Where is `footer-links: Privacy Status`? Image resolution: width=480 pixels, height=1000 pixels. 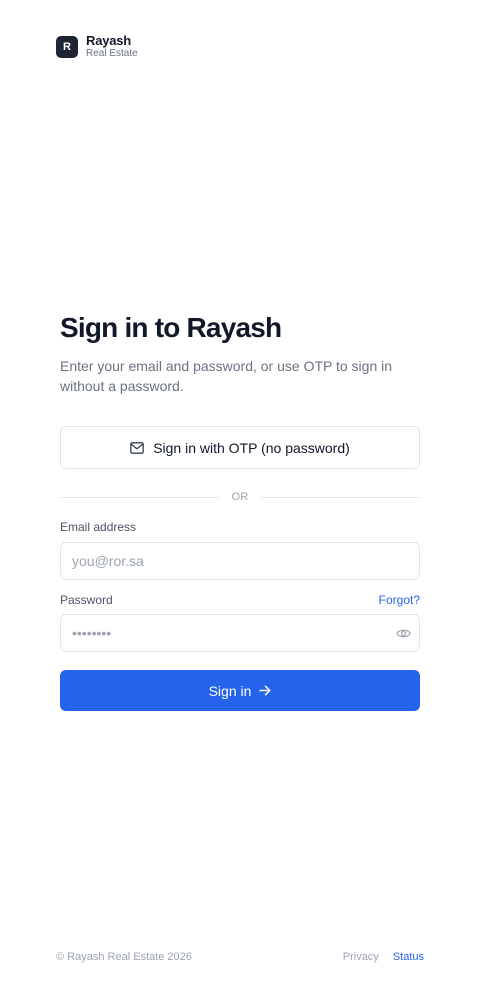 footer-links: Privacy Status is located at coordinates (383, 957).